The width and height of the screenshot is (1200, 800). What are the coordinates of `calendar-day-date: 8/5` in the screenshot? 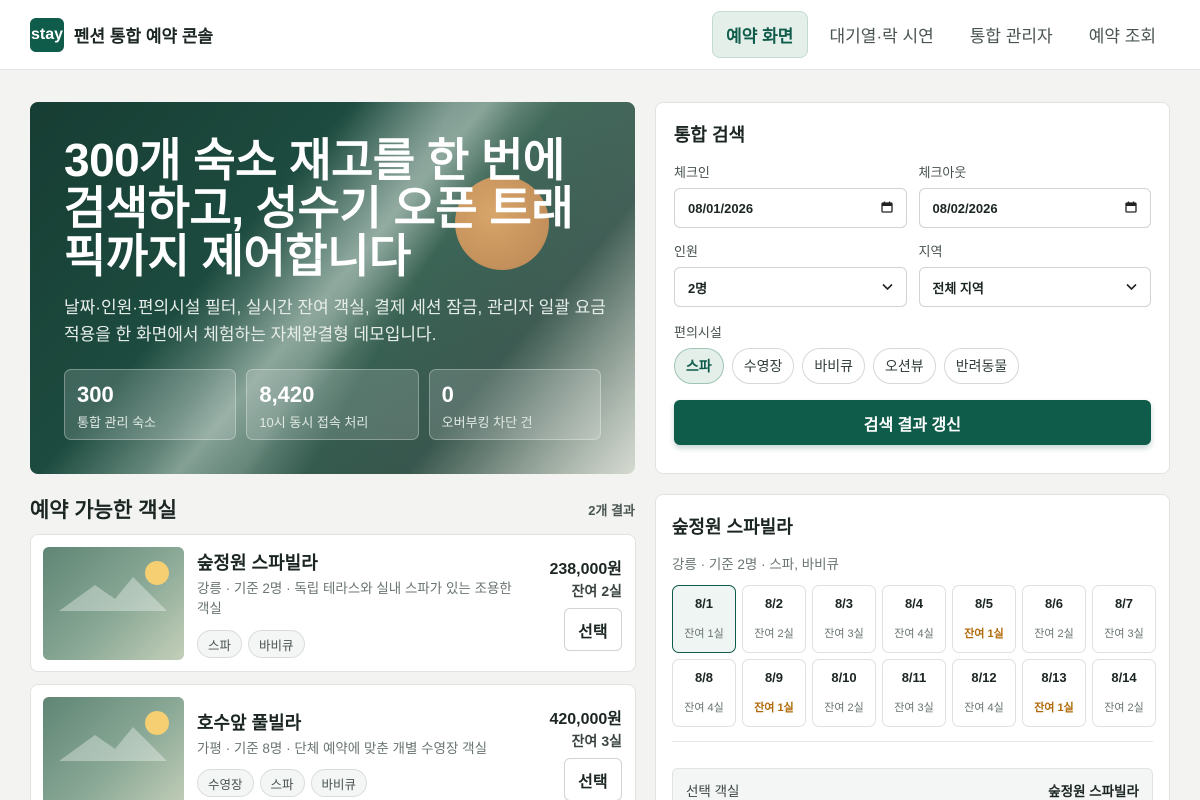 It's located at (984, 603).